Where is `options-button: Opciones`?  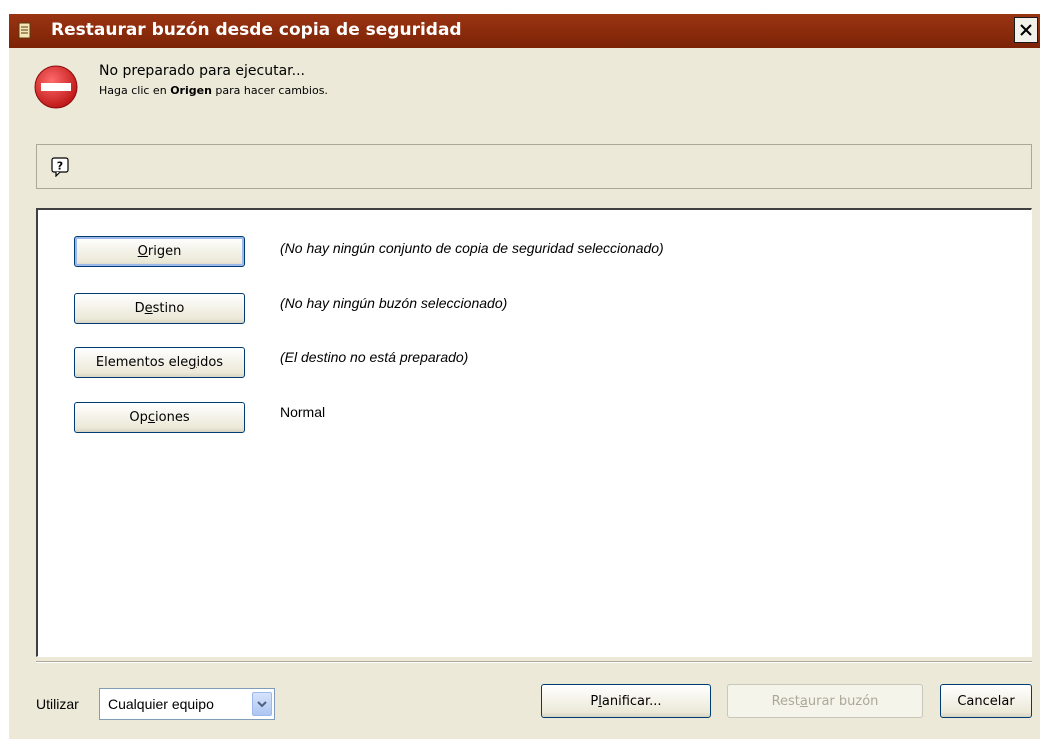 options-button: Opciones is located at coordinates (159, 417).